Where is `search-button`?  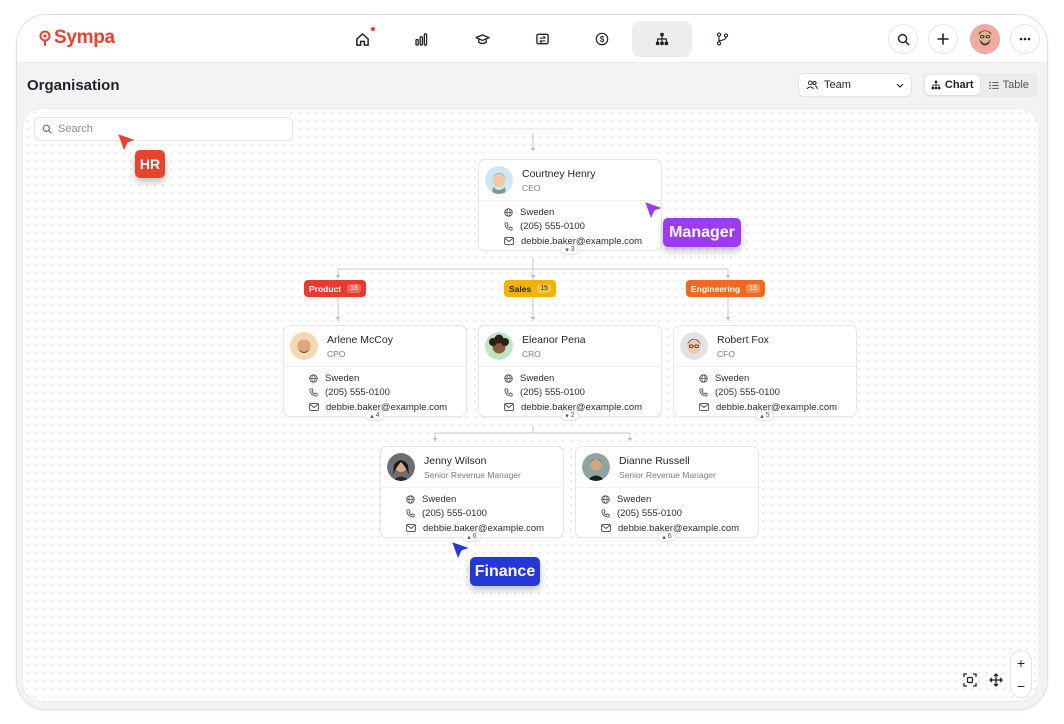
search-button is located at coordinates (903, 39).